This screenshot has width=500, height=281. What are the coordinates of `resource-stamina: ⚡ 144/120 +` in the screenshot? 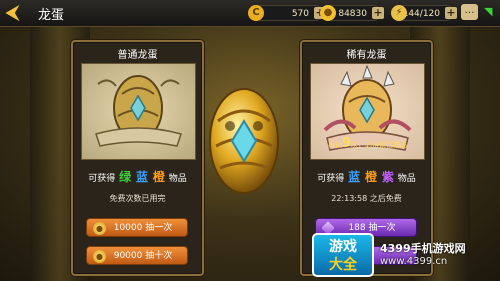 It's located at (424, 13).